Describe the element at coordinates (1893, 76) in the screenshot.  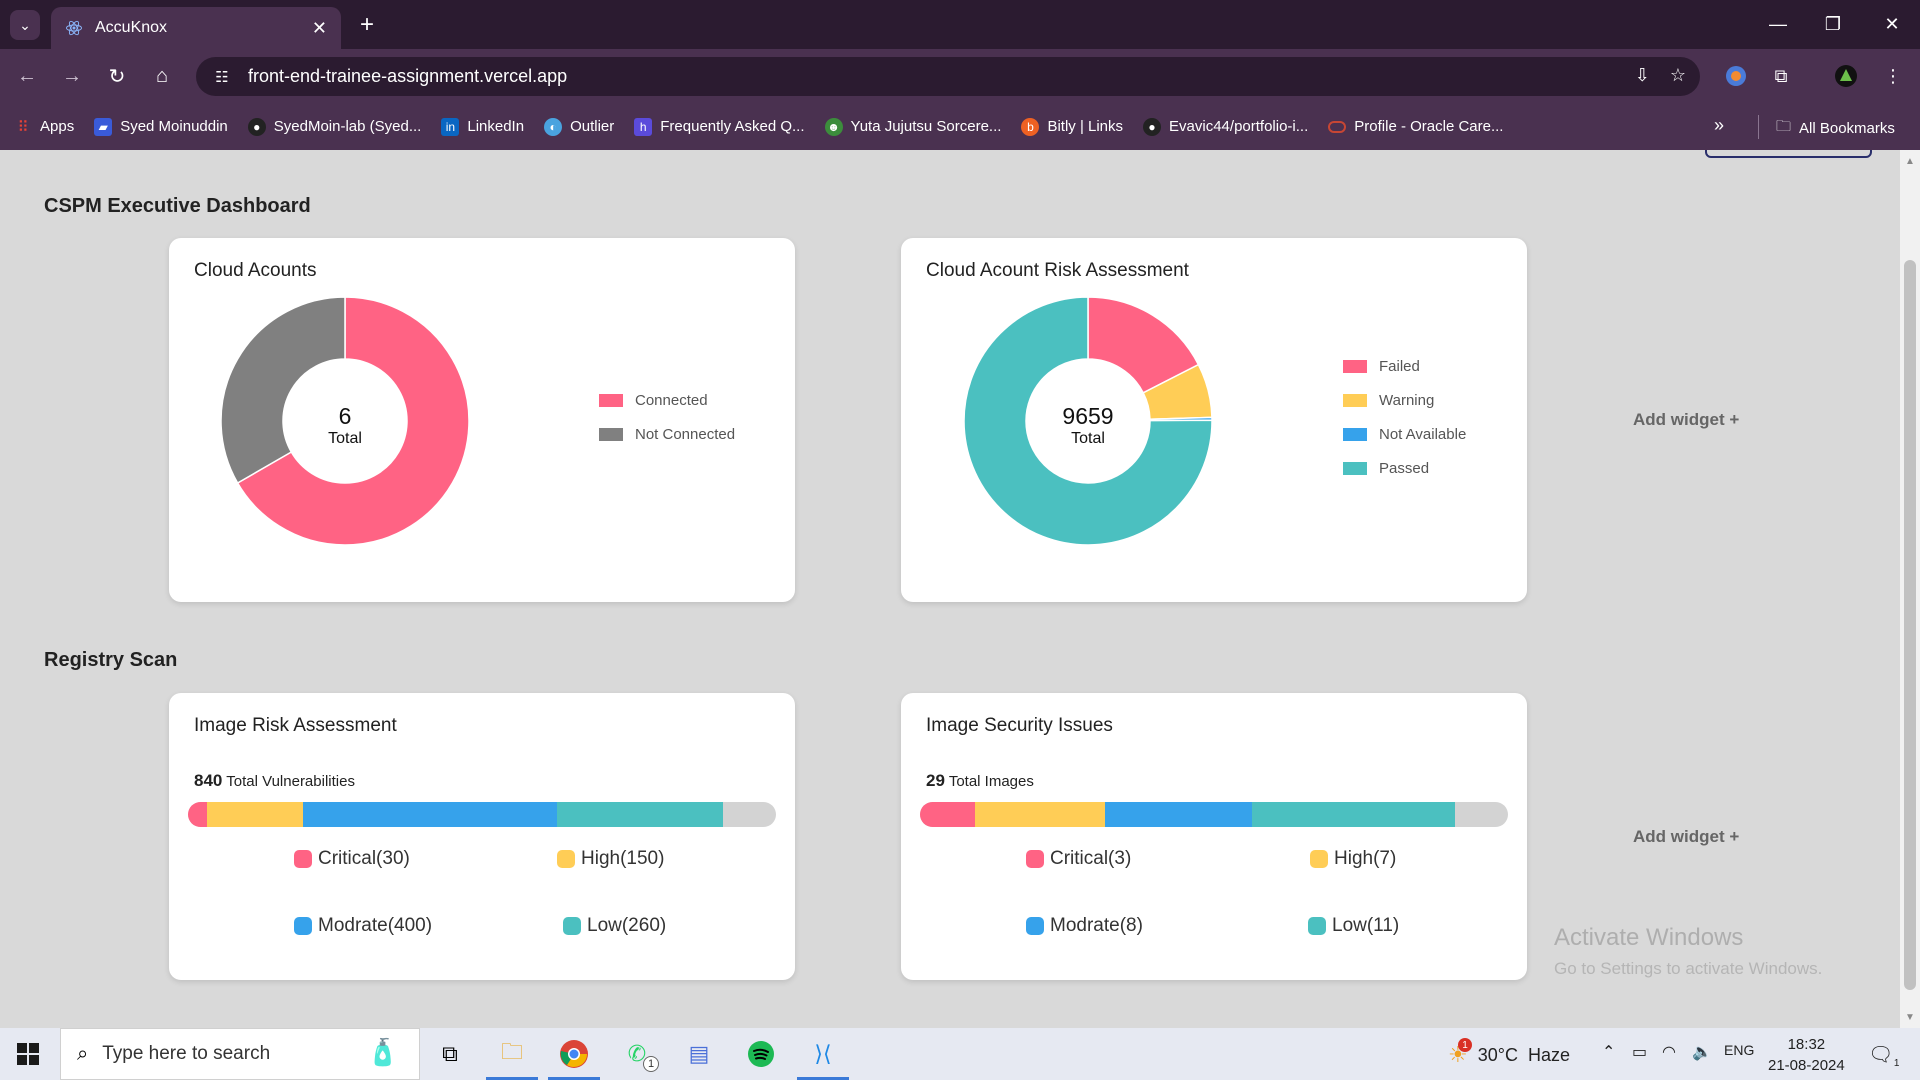
I see `browser-menu-icon: ⋮` at that location.